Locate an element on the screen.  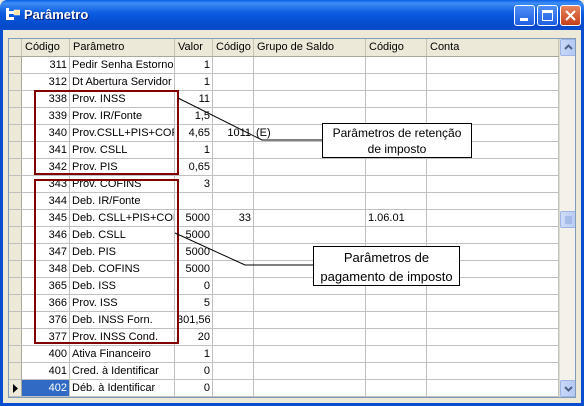
scroll-up-button is located at coordinates (567, 47).